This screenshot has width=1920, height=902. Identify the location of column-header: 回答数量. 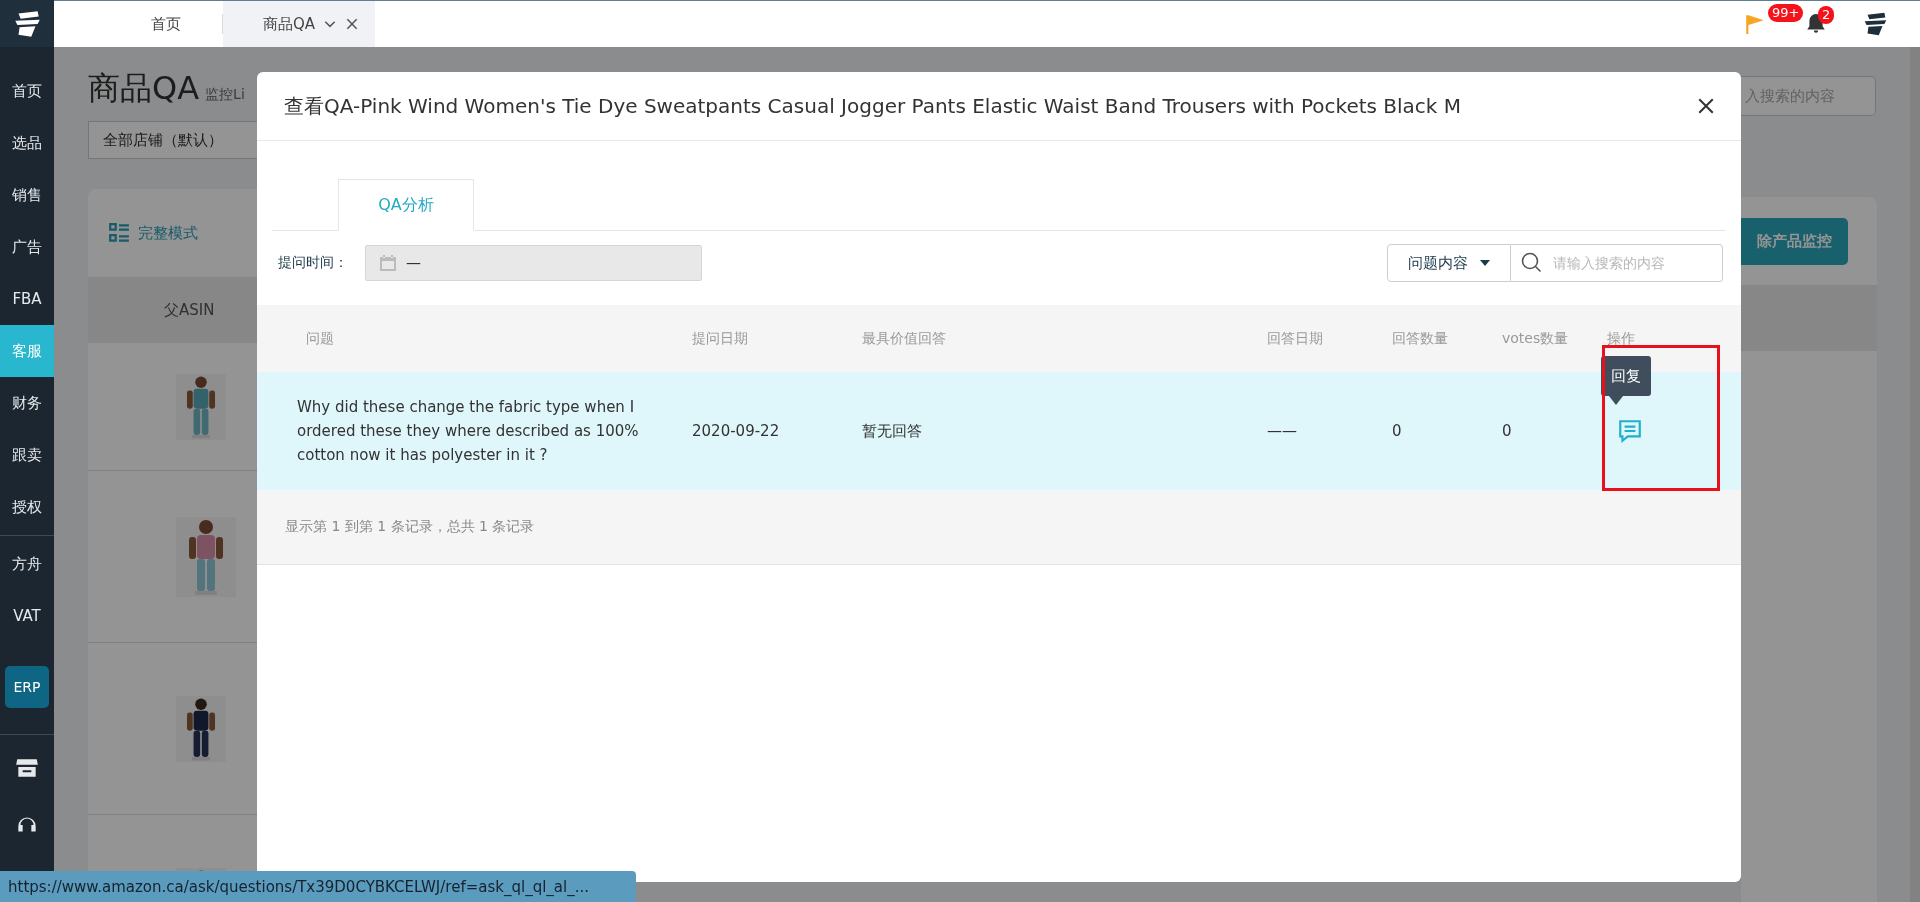
(1420, 338).